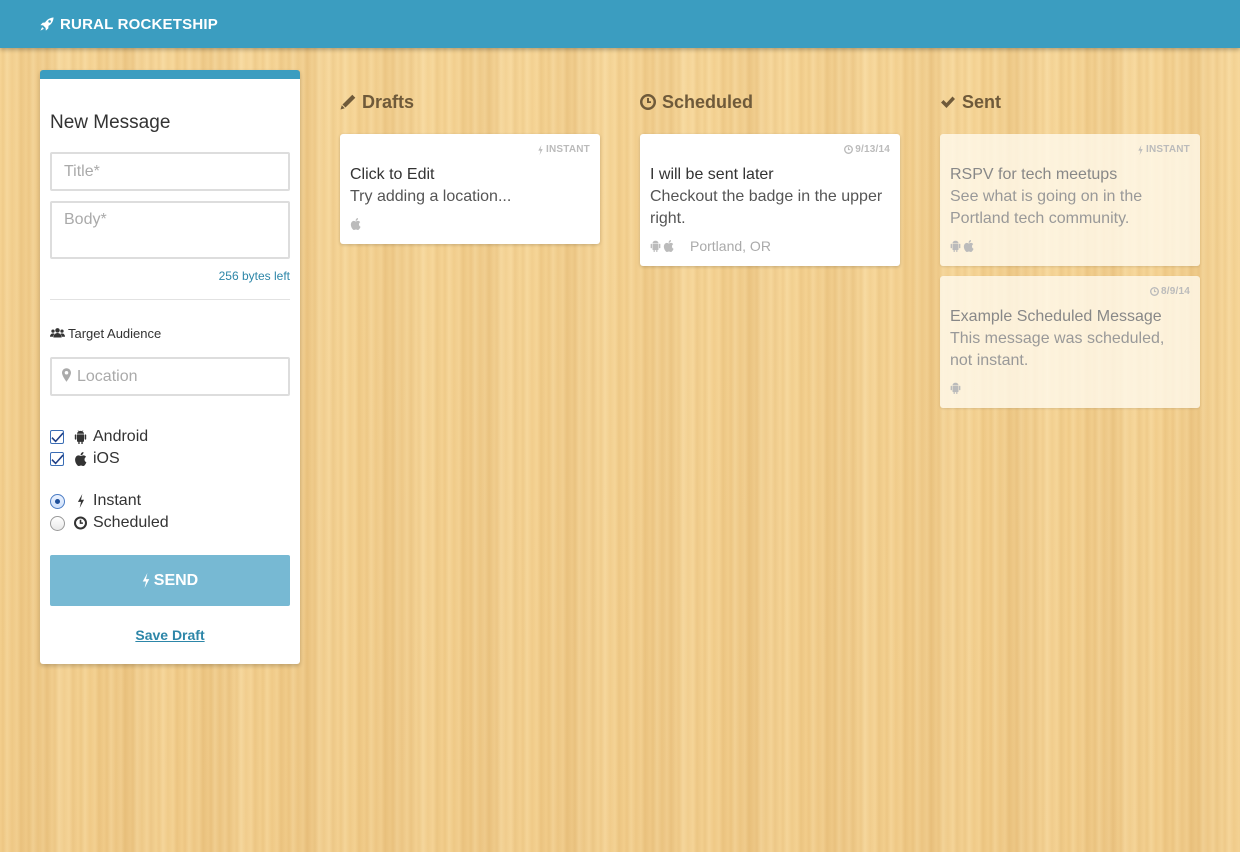 This screenshot has width=1240, height=852. I want to click on target-audience-heading: Target Audience, so click(170, 333).